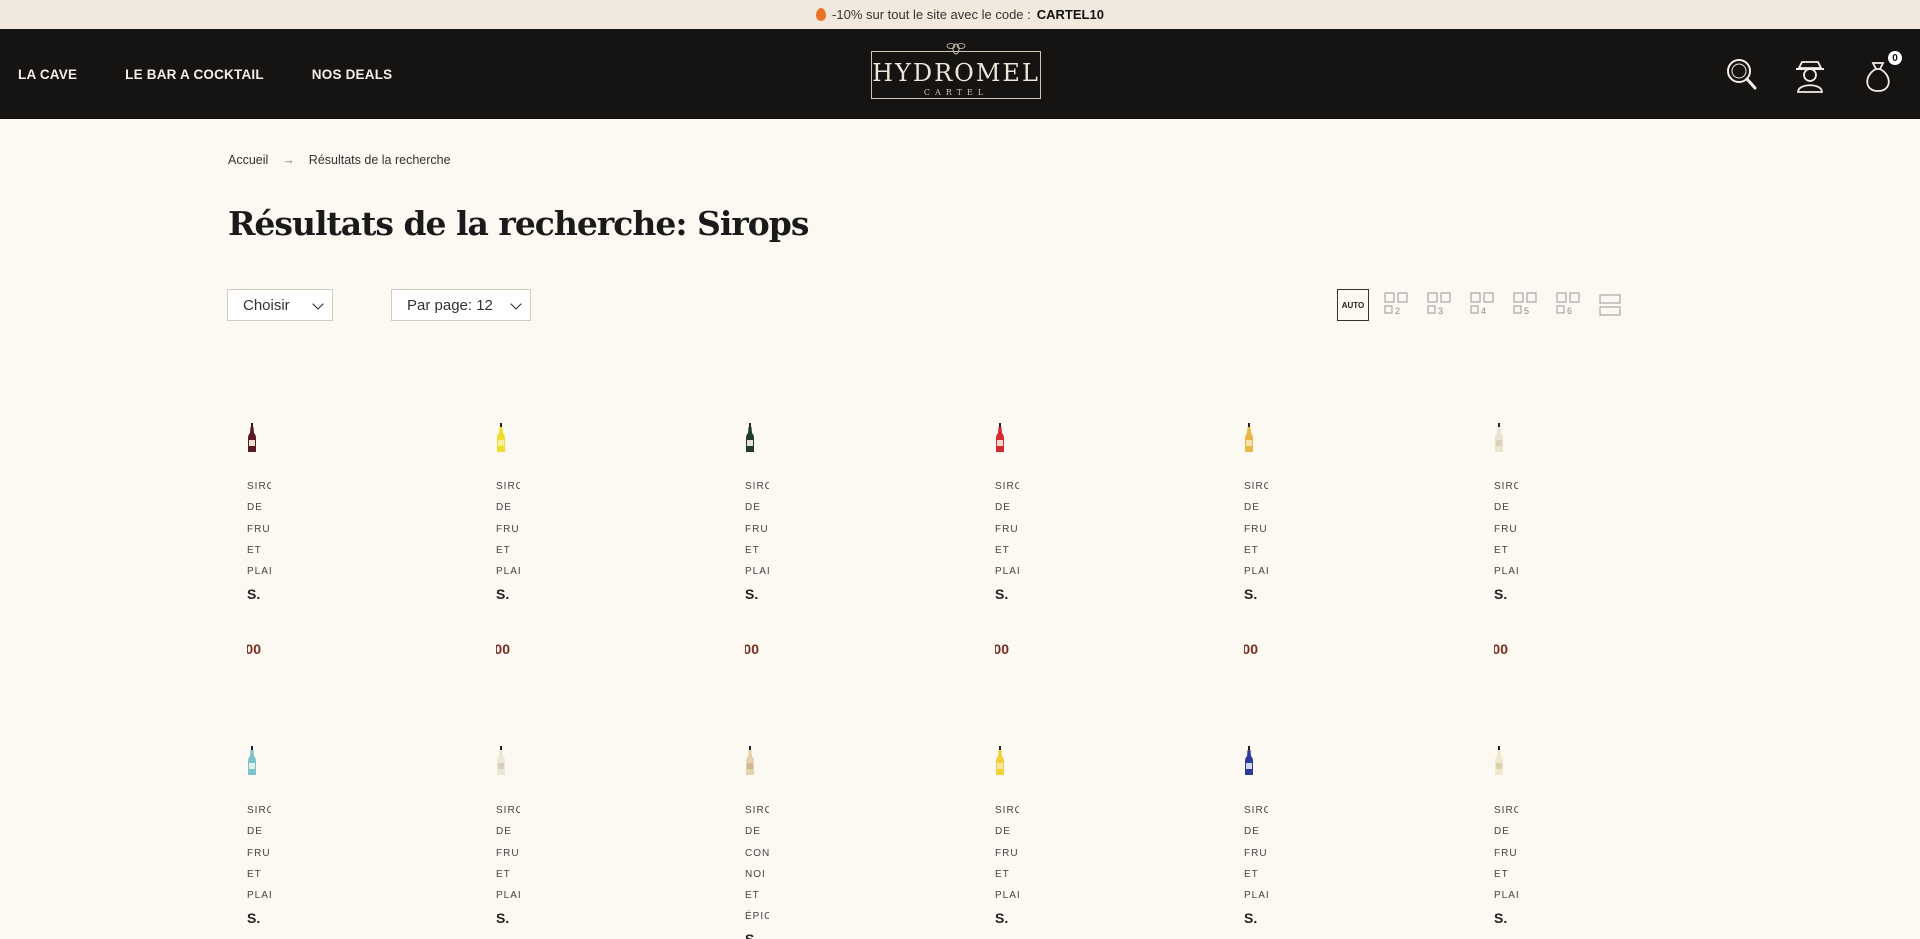 The width and height of the screenshot is (1920, 939). What do you see at coordinates (461, 305) in the screenshot?
I see `per-page-select: Par page: 12` at bounding box center [461, 305].